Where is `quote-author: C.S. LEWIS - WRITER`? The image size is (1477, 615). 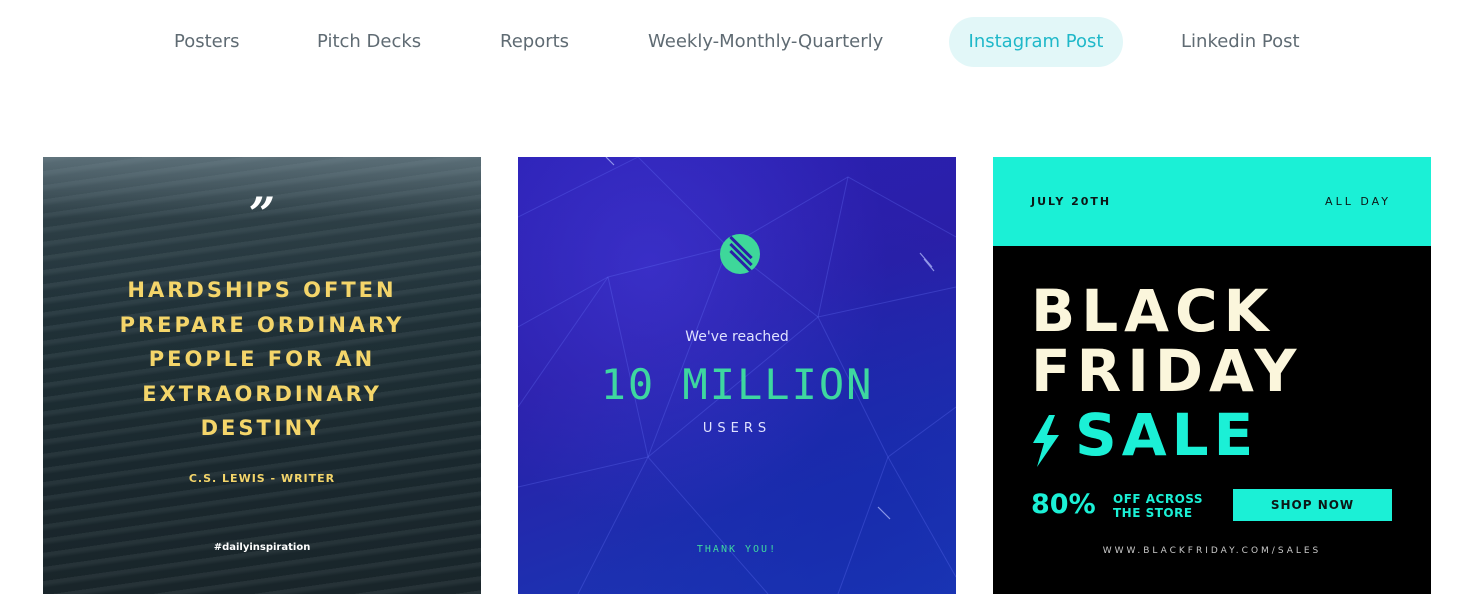
quote-author: C.S. LEWIS - WRITER is located at coordinates (262, 478).